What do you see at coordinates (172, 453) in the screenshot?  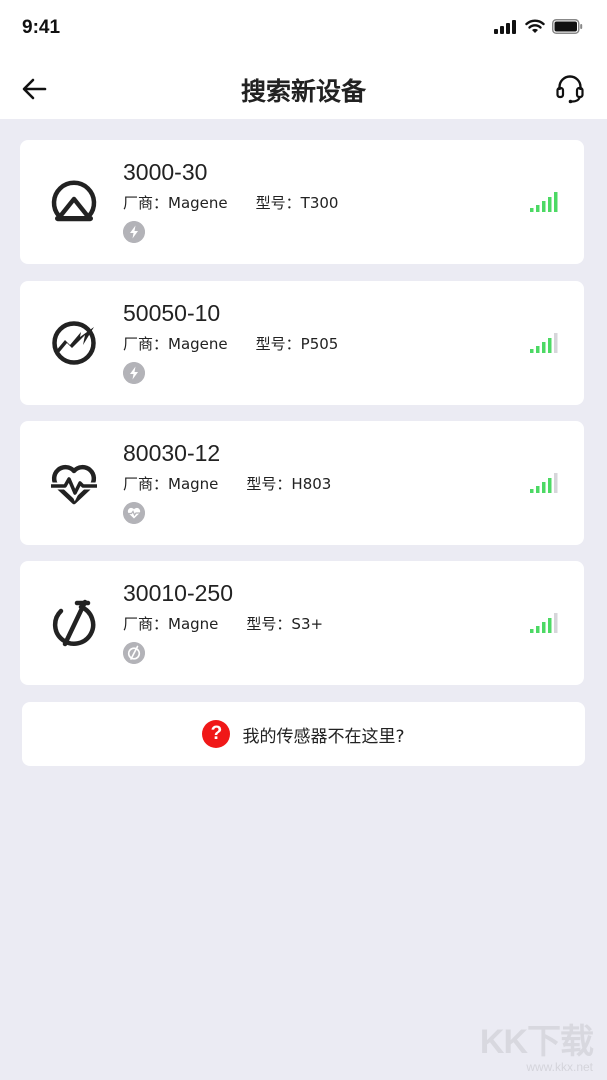 I see `device-name: 80030-12` at bounding box center [172, 453].